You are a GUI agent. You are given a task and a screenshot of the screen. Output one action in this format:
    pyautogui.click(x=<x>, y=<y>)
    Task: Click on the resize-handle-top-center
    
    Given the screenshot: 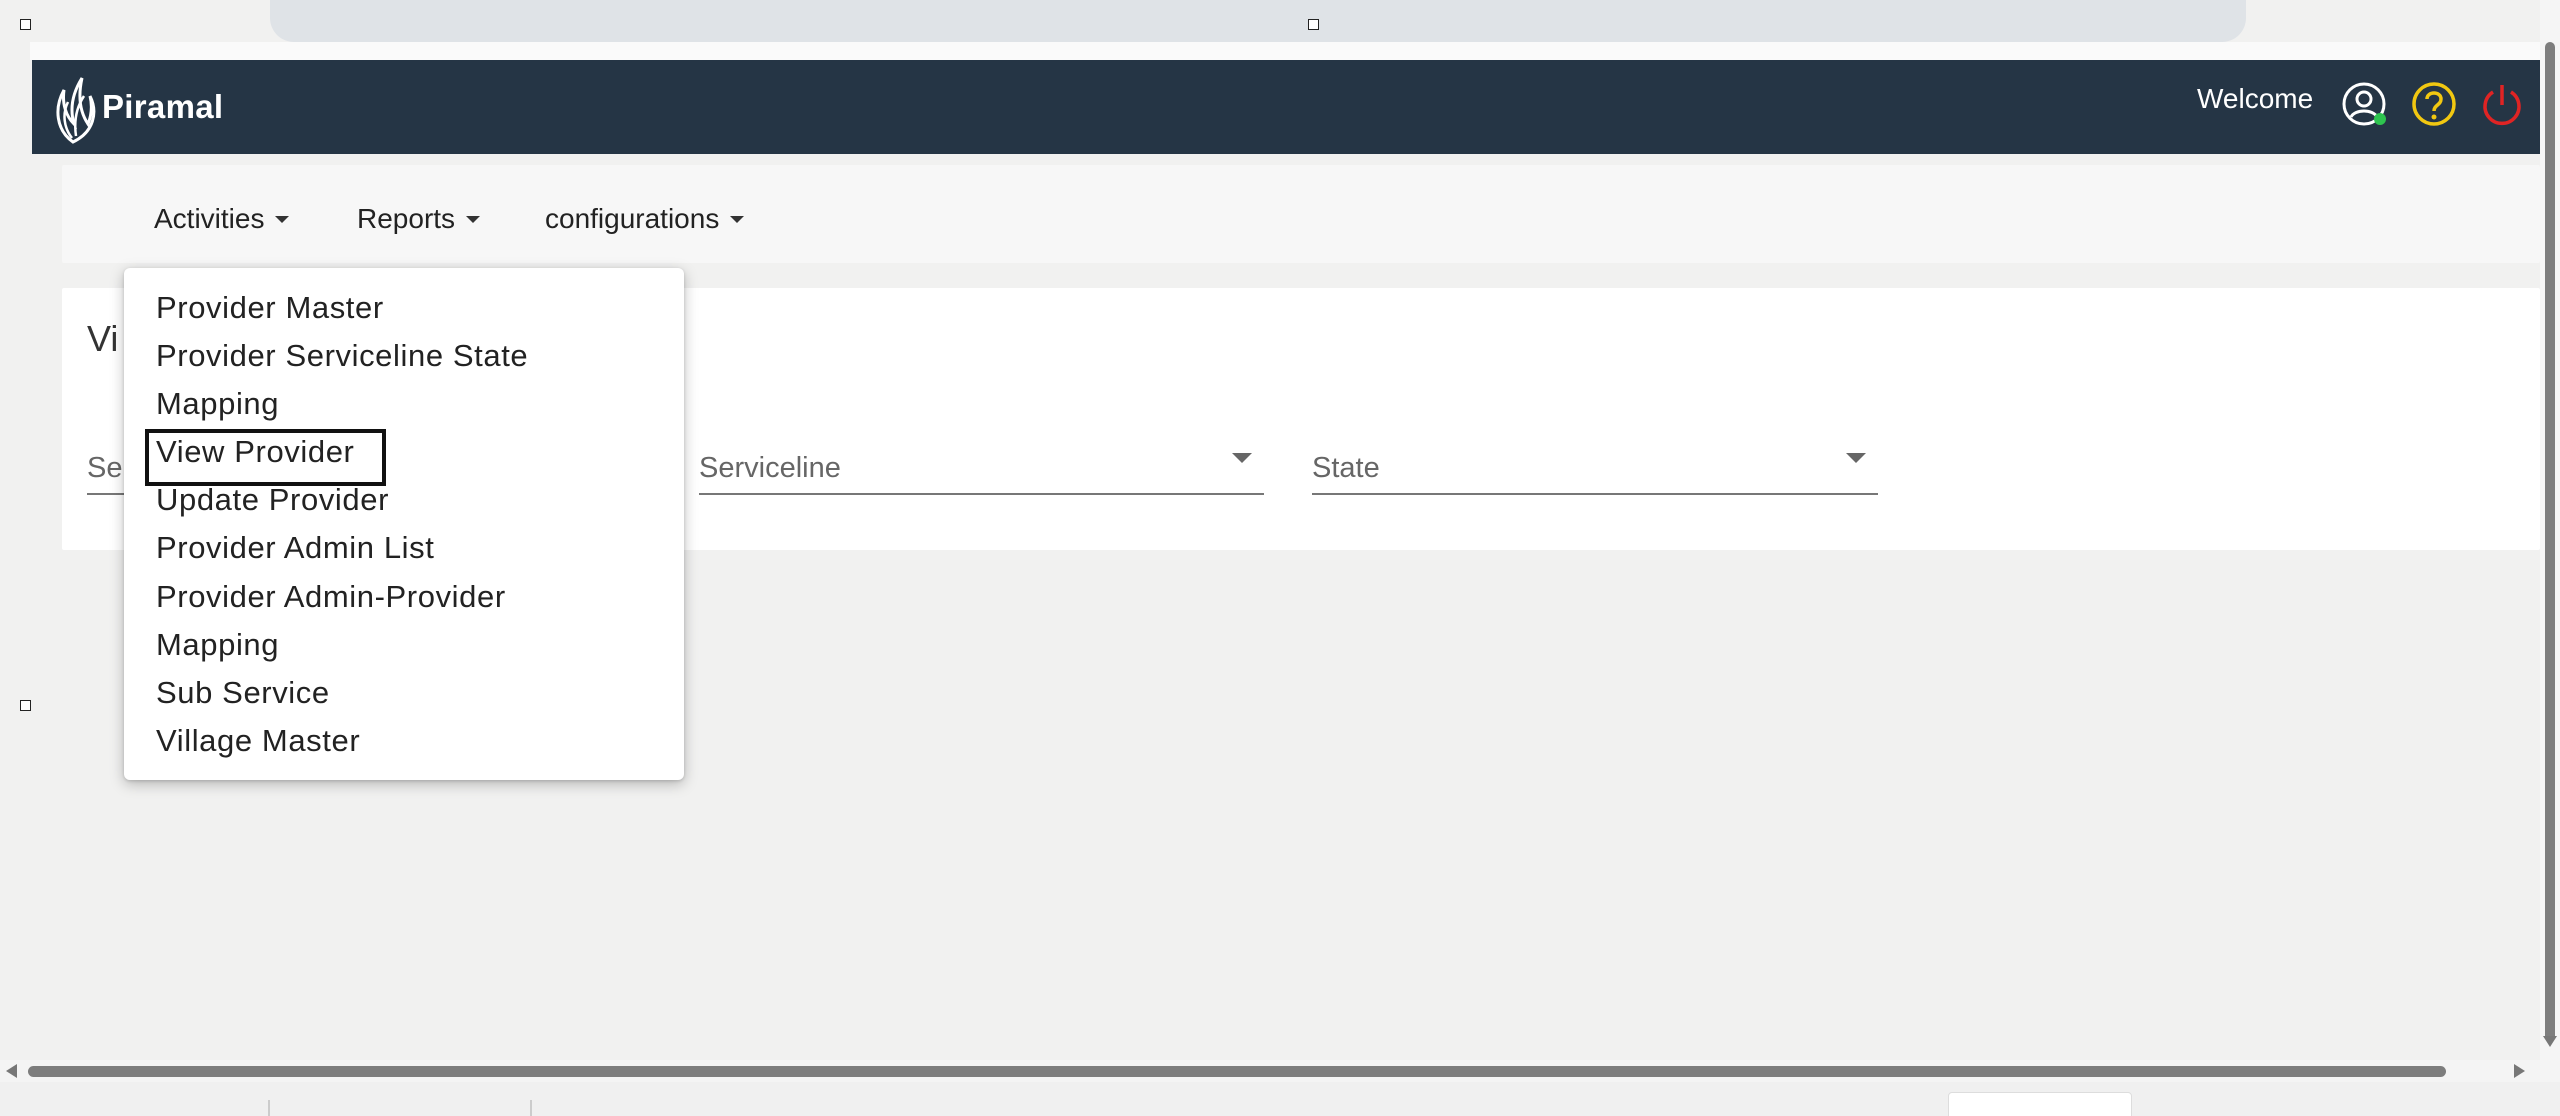 What is the action you would take?
    pyautogui.click(x=1313, y=24)
    